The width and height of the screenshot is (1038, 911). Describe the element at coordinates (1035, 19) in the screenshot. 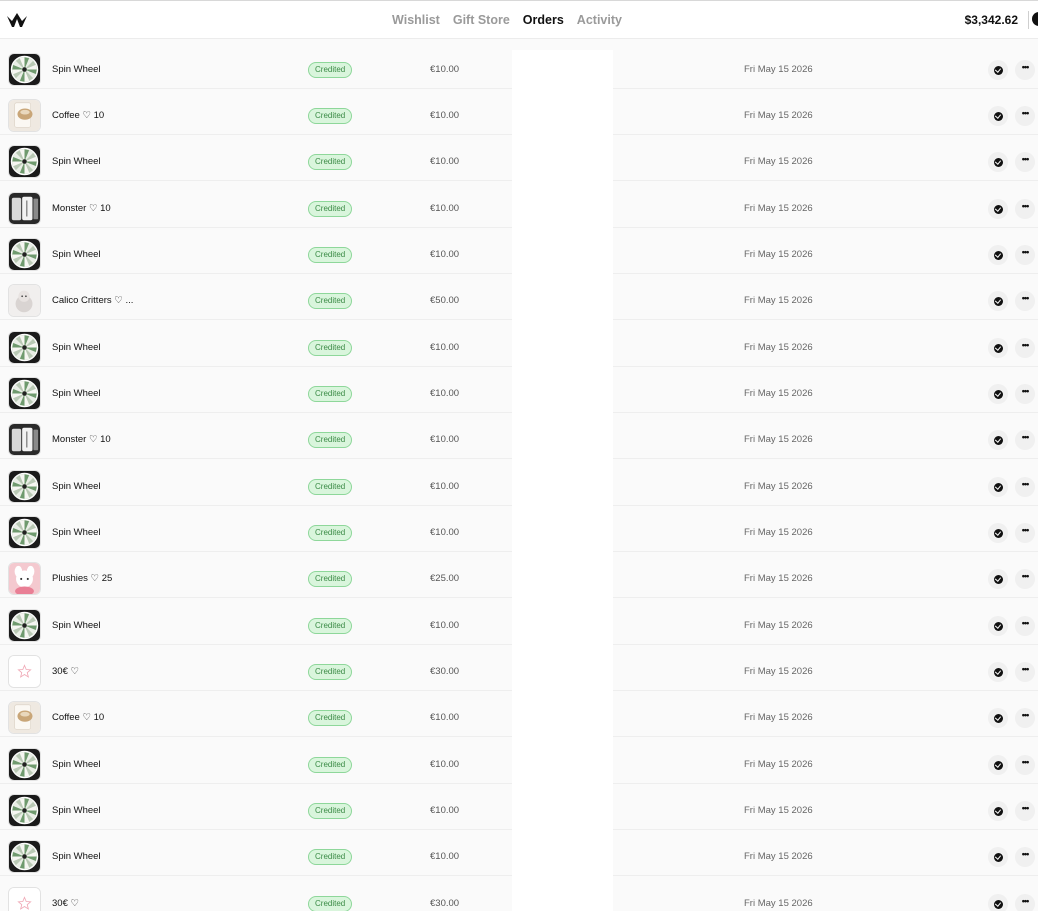

I see `avatar` at that location.